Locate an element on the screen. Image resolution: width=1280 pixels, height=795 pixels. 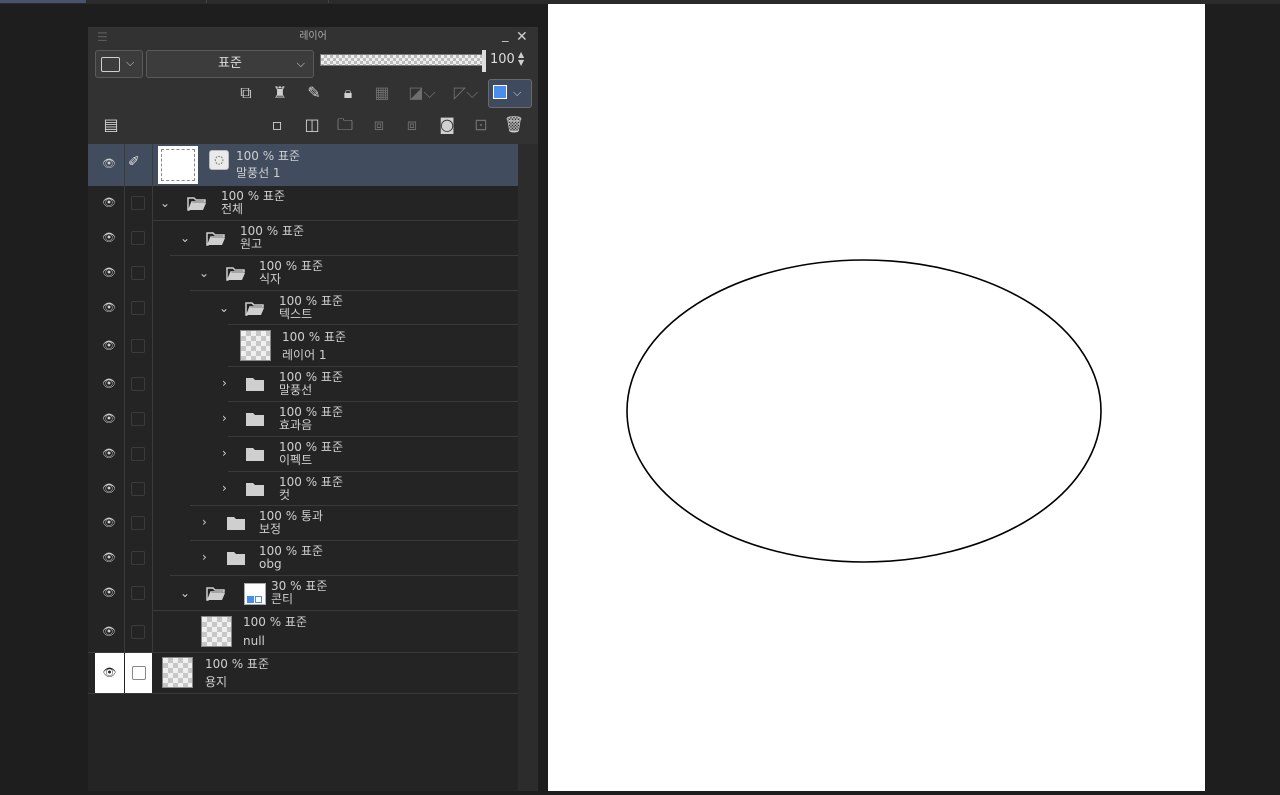
apply-mask-icon: ⊡ is located at coordinates (481, 125).